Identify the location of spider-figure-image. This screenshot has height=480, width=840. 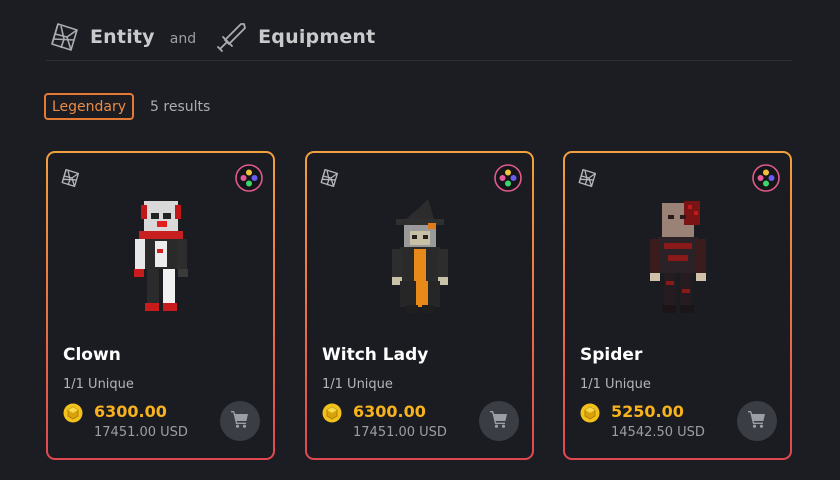
(678, 259).